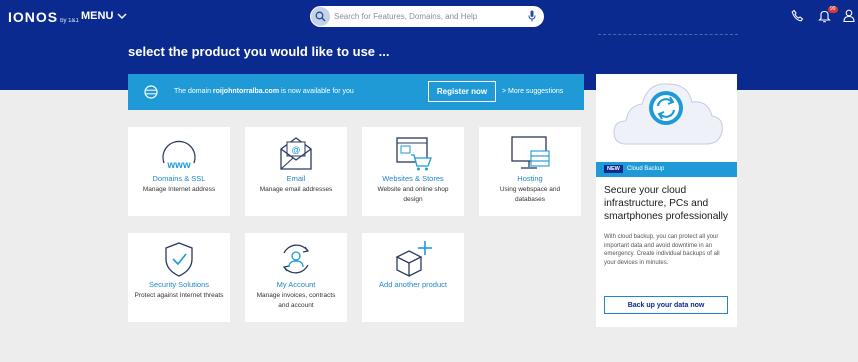 This screenshot has width=858, height=362. I want to click on search-input, so click(429, 16).